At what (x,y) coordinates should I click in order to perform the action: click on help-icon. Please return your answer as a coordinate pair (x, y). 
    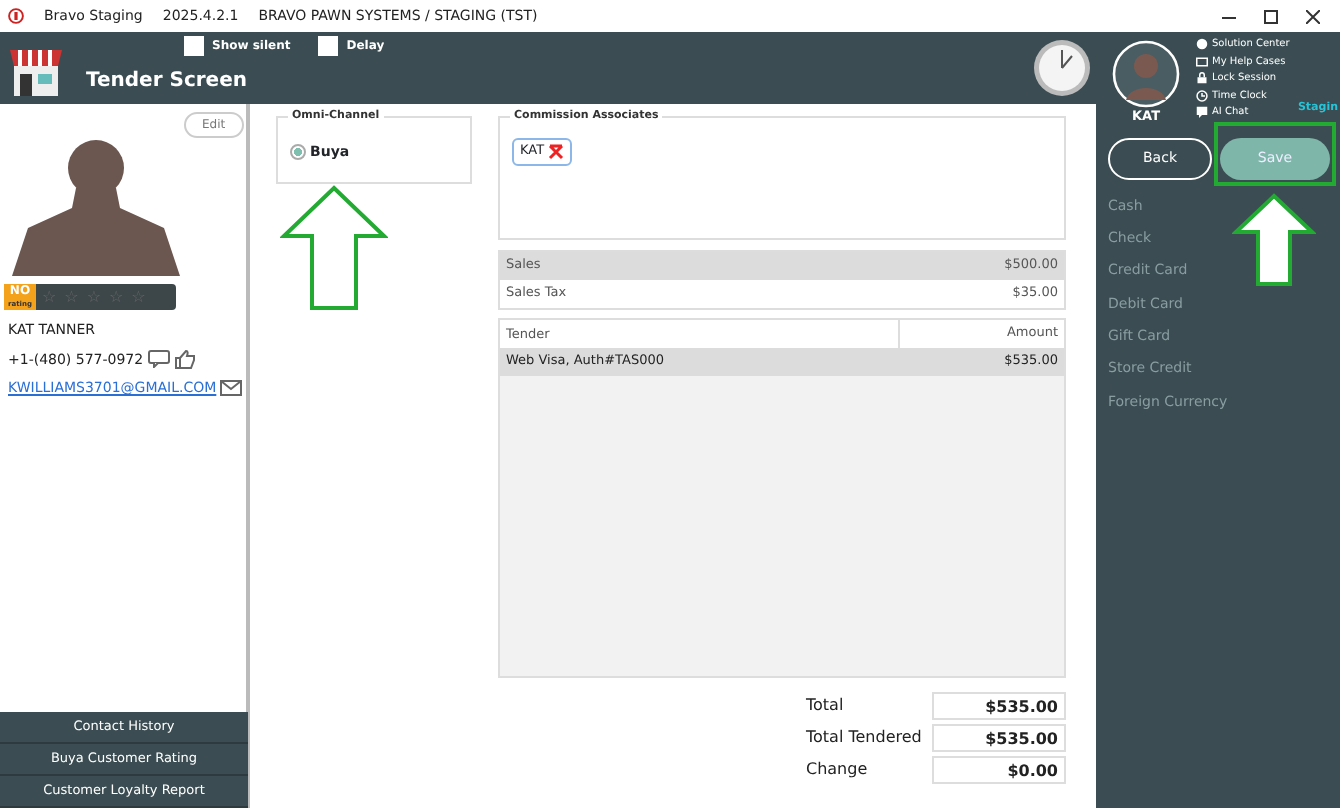
    Looking at the image, I should click on (1202, 44).